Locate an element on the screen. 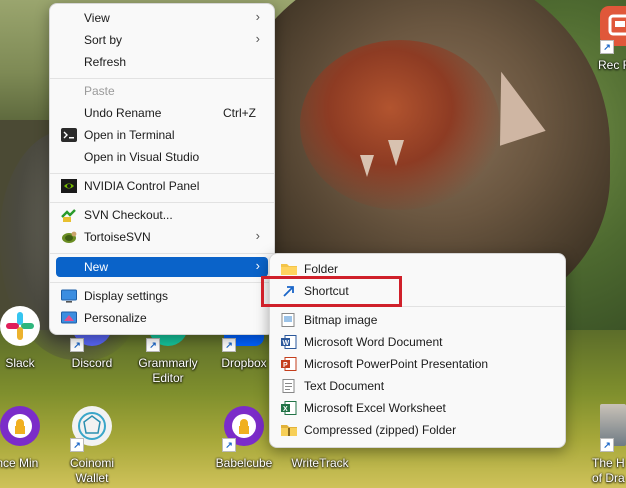 The height and width of the screenshot is (488, 626). menu-item-label: Paste is located at coordinates (99, 91).